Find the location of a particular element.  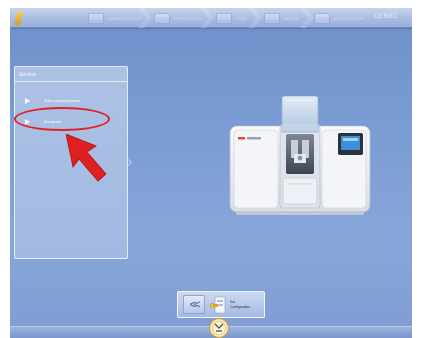

step-preparation: PREPARATION is located at coordinates (178, 18).